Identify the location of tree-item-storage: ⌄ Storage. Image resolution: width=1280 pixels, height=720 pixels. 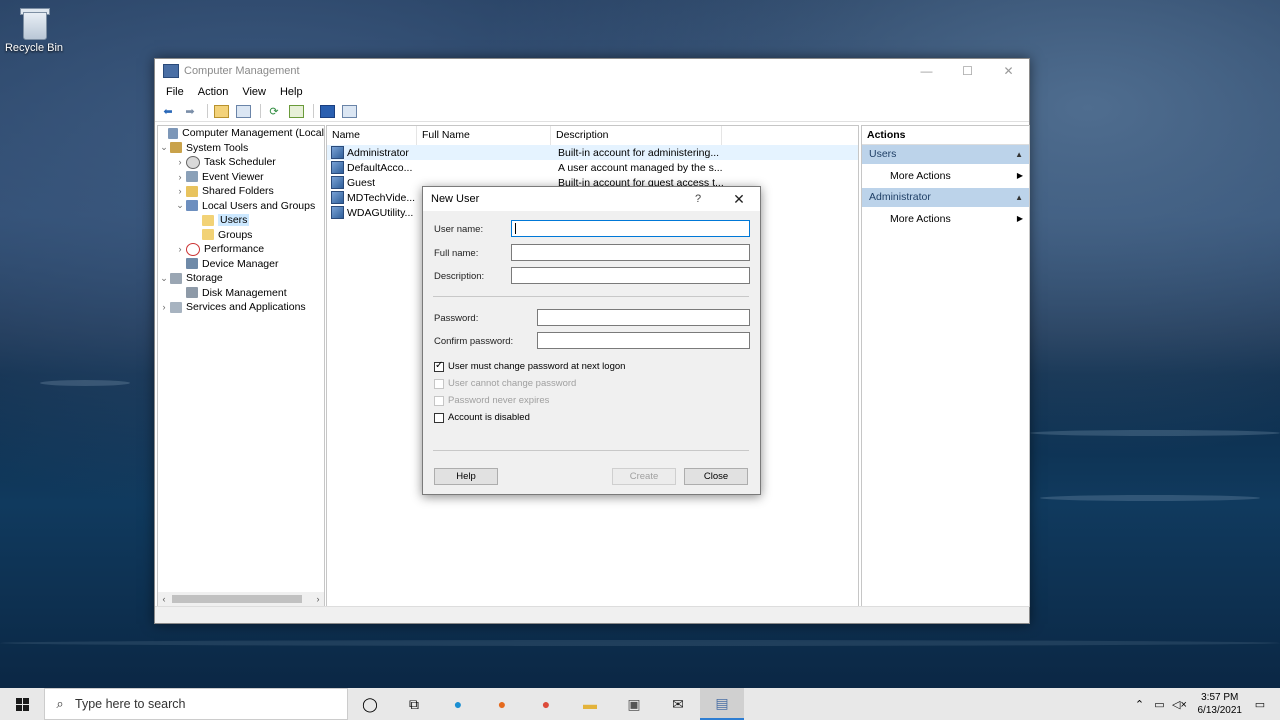
(241, 278).